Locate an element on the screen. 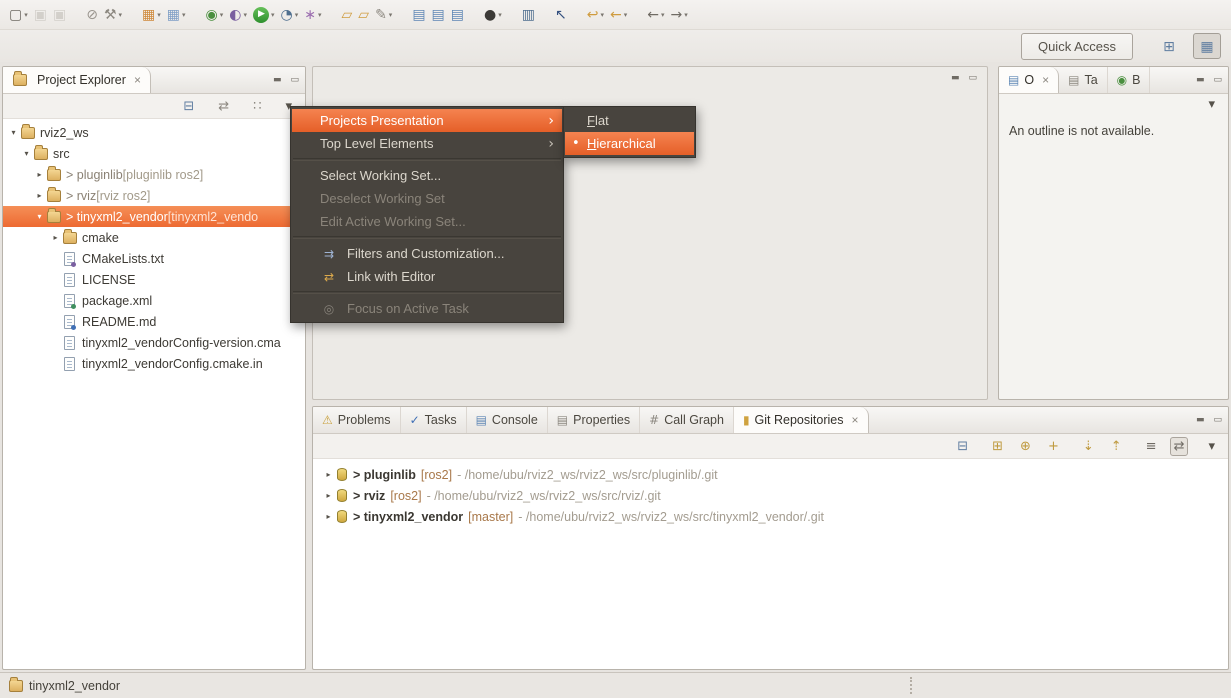 The height and width of the screenshot is (698, 1231). open-perspective-button: ⊞ is located at coordinates (1169, 46).